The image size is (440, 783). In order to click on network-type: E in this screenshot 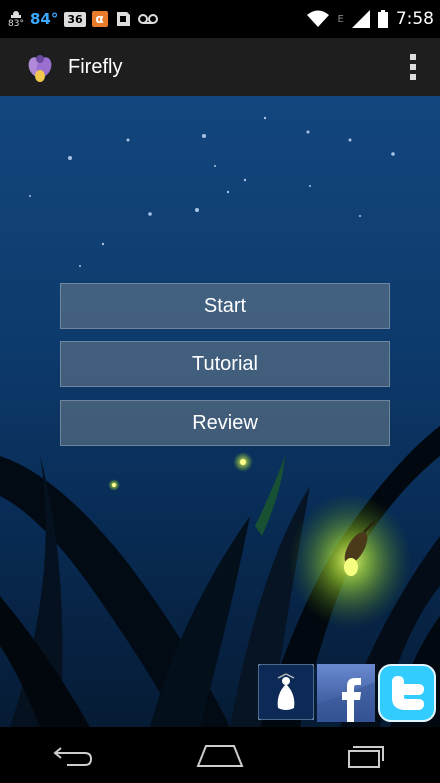, I will do `click(340, 19)`.